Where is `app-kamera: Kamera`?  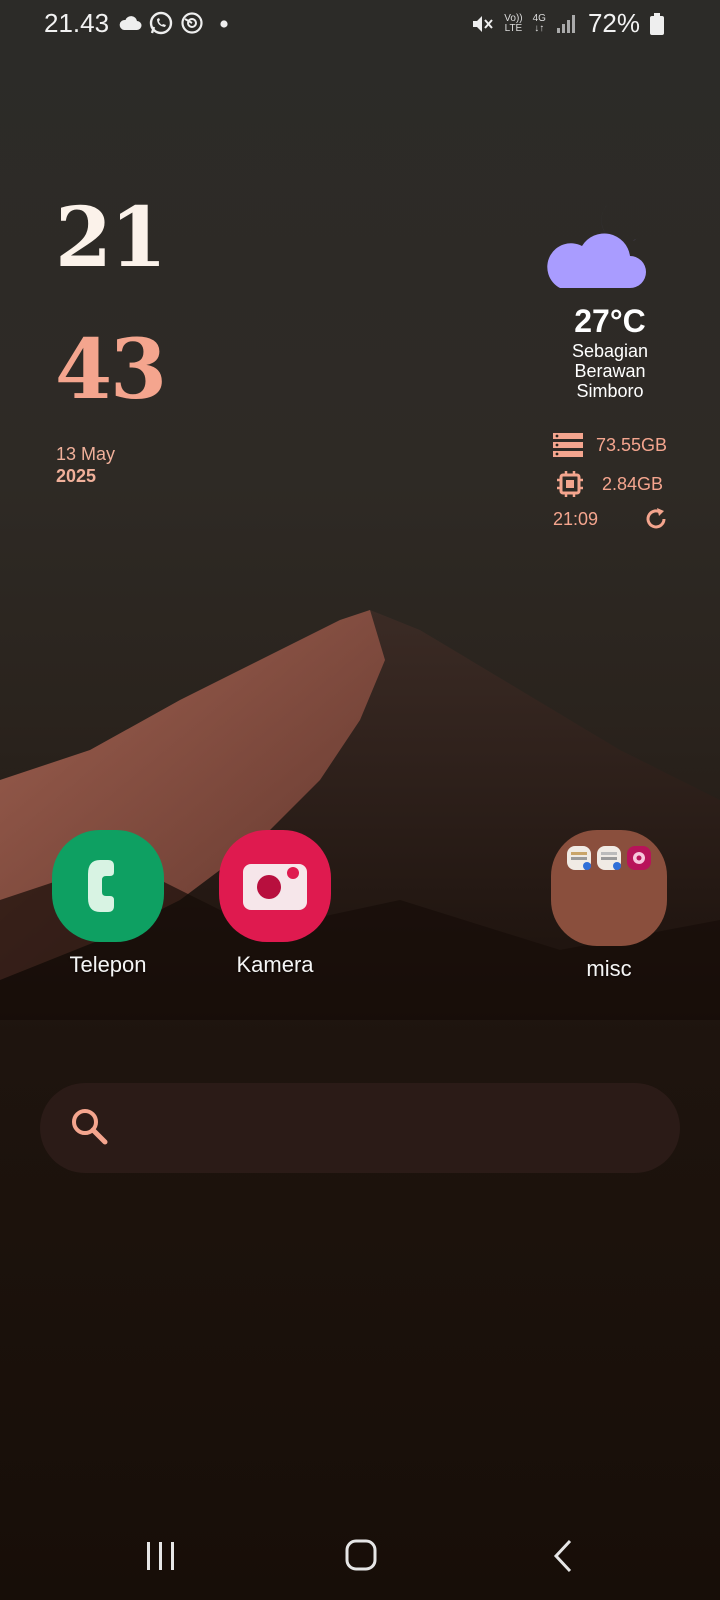
app-kamera: Kamera is located at coordinates (275, 904).